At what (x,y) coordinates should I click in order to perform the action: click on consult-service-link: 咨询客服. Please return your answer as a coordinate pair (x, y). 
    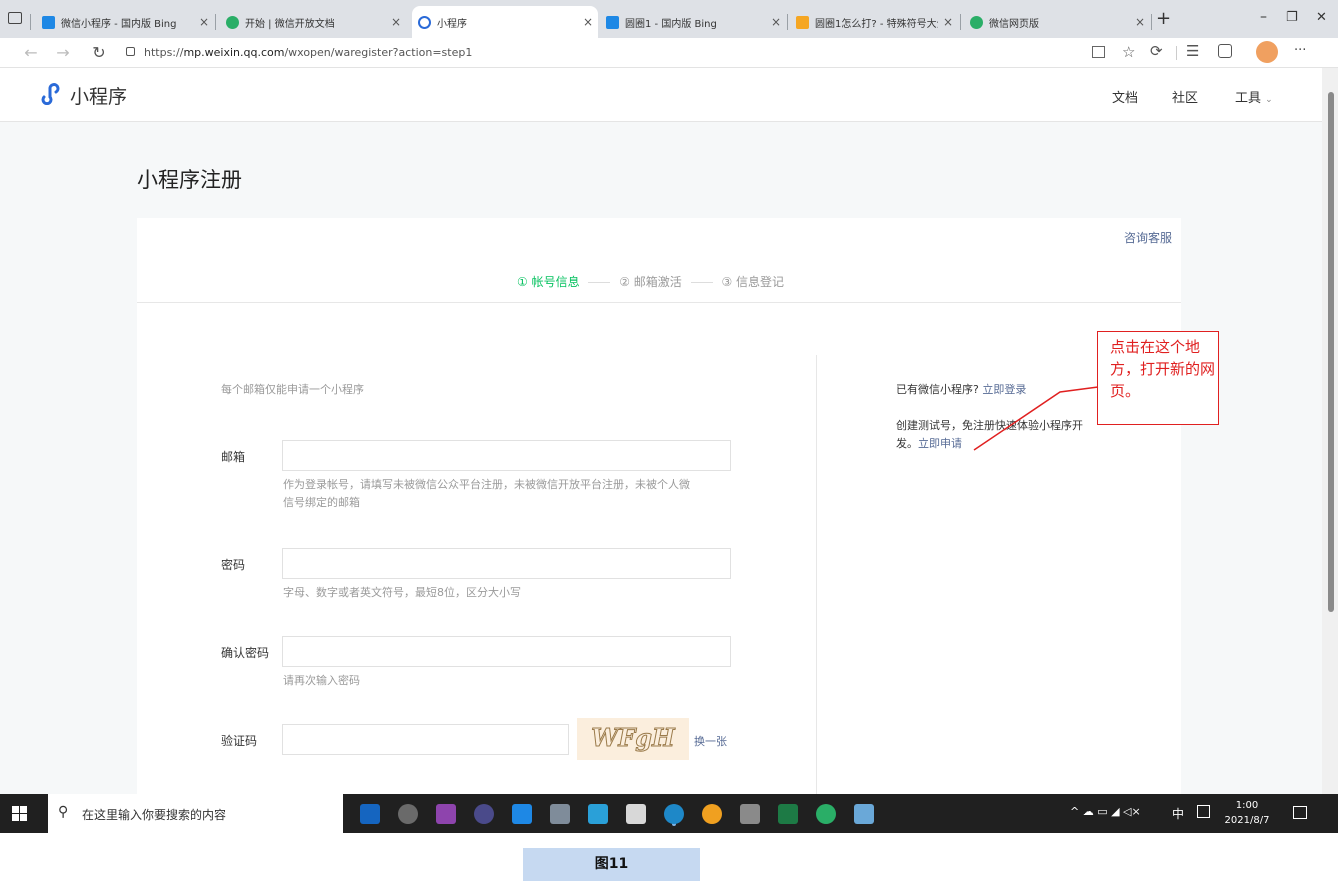
    Looking at the image, I should click on (1148, 237).